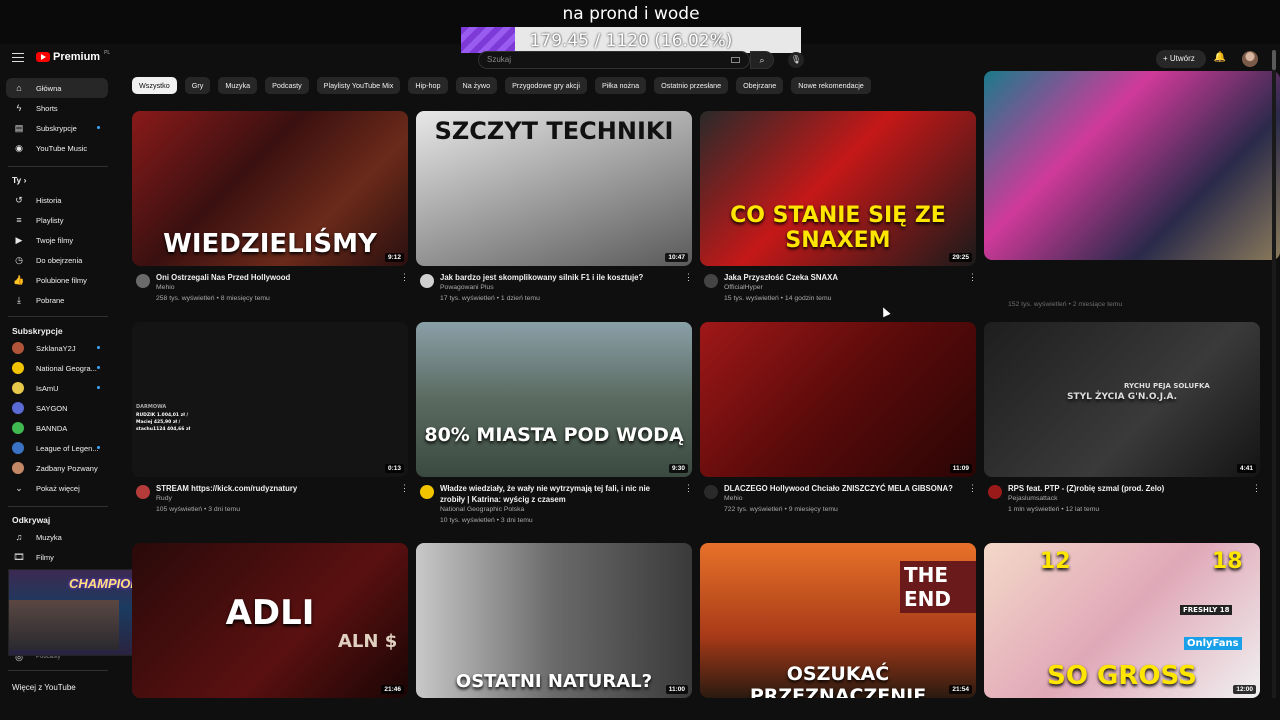  What do you see at coordinates (760, 85) in the screenshot?
I see `chip-10: Obejrzane` at bounding box center [760, 85].